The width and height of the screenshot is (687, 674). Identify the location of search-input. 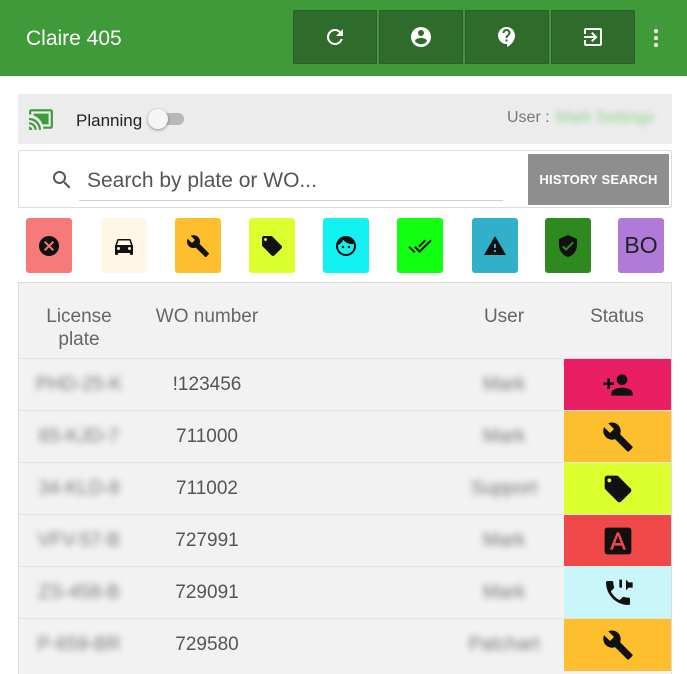
(291, 181).